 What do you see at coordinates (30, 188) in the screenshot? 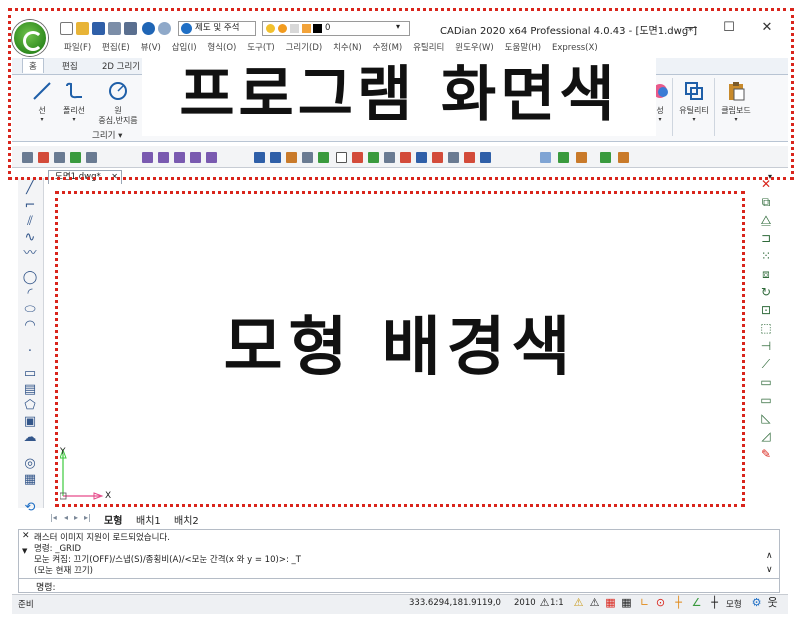
I see `line-icon: ╱` at bounding box center [30, 188].